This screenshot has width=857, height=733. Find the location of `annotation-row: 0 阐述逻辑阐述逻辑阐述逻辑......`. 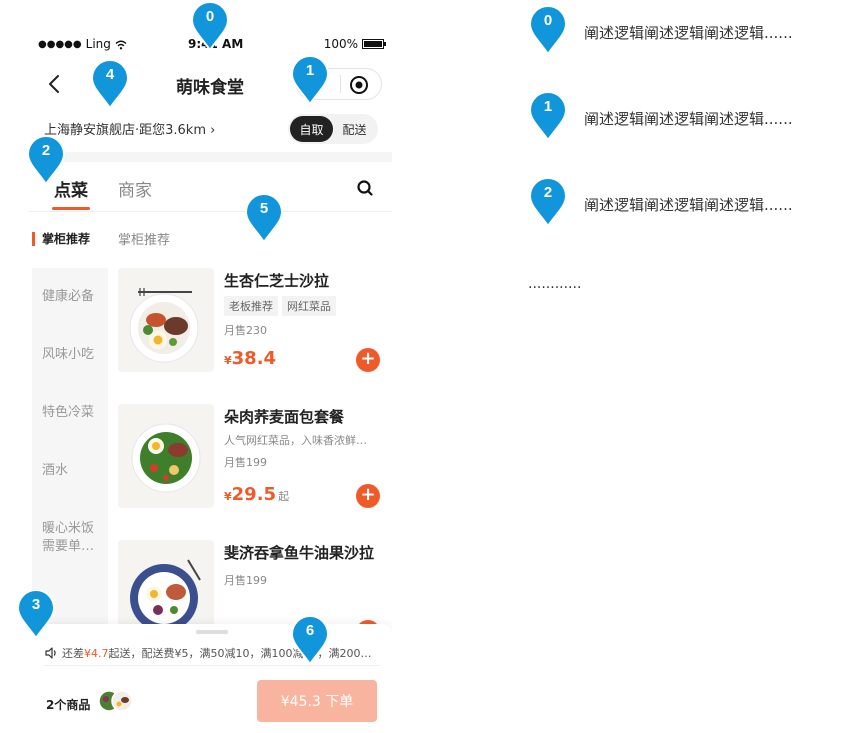

annotation-row: 0 阐述逻辑阐述逻辑阐述逻辑...... is located at coordinates (688, 30).